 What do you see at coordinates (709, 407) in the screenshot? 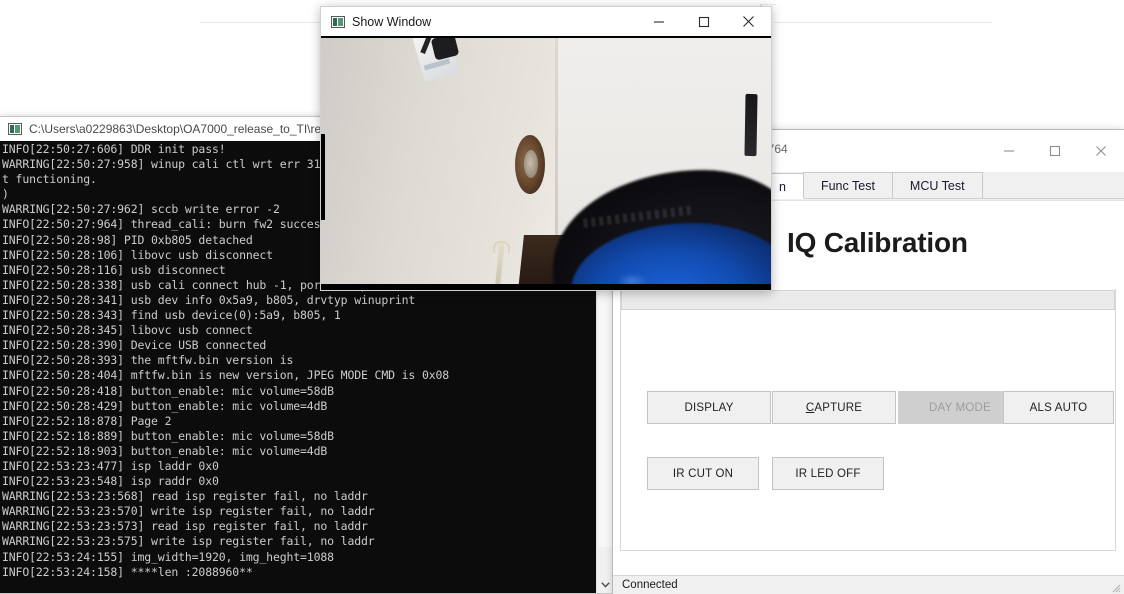
I see `display-button: DISPLAY` at bounding box center [709, 407].